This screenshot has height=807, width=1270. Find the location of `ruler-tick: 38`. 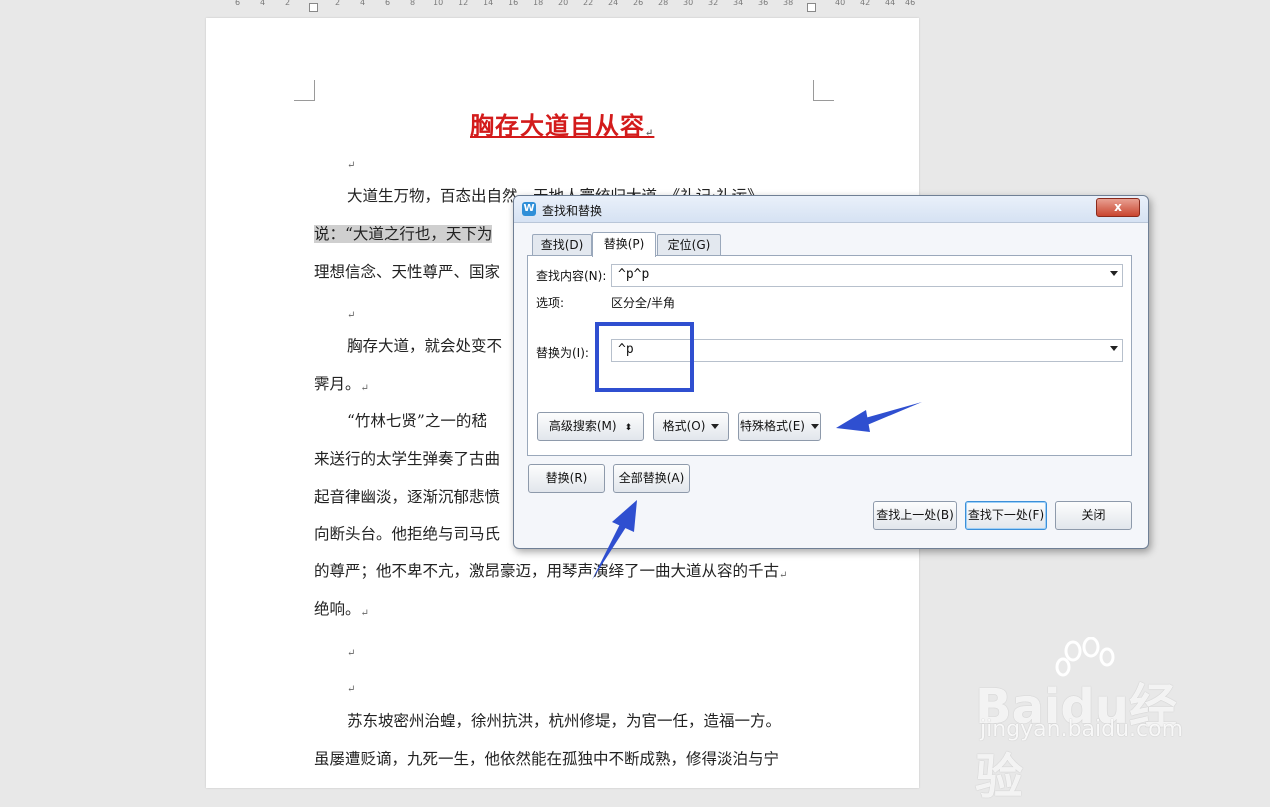

ruler-tick: 38 is located at coordinates (788, 3).